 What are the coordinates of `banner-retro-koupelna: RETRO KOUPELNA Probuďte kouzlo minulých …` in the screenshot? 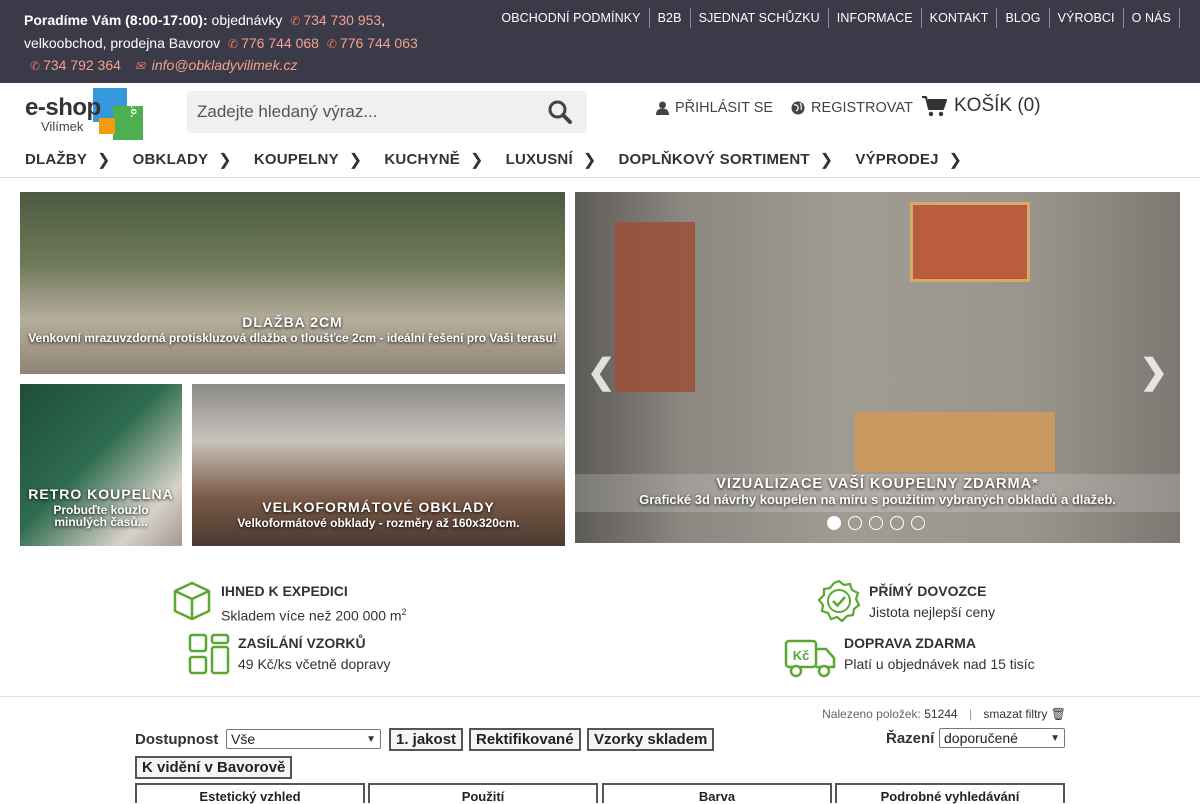 It's located at (101, 465).